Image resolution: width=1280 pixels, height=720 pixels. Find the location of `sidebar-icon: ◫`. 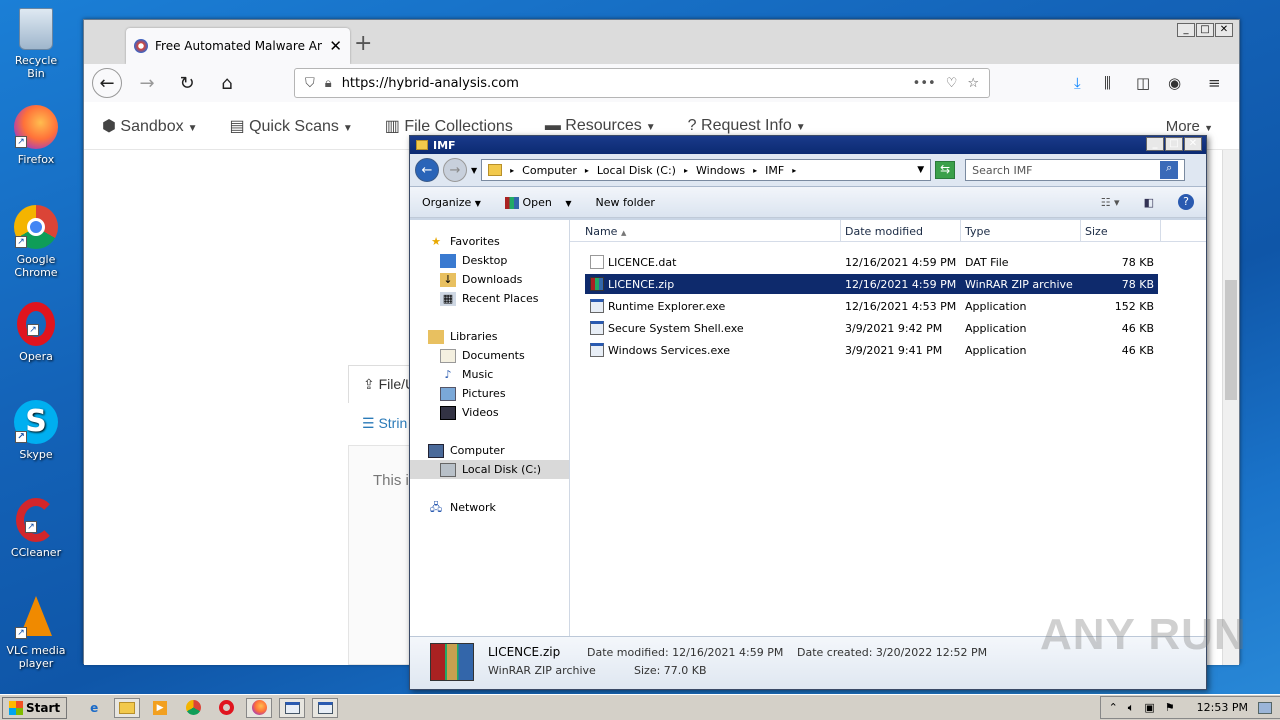

sidebar-icon: ◫ is located at coordinates (1143, 83).